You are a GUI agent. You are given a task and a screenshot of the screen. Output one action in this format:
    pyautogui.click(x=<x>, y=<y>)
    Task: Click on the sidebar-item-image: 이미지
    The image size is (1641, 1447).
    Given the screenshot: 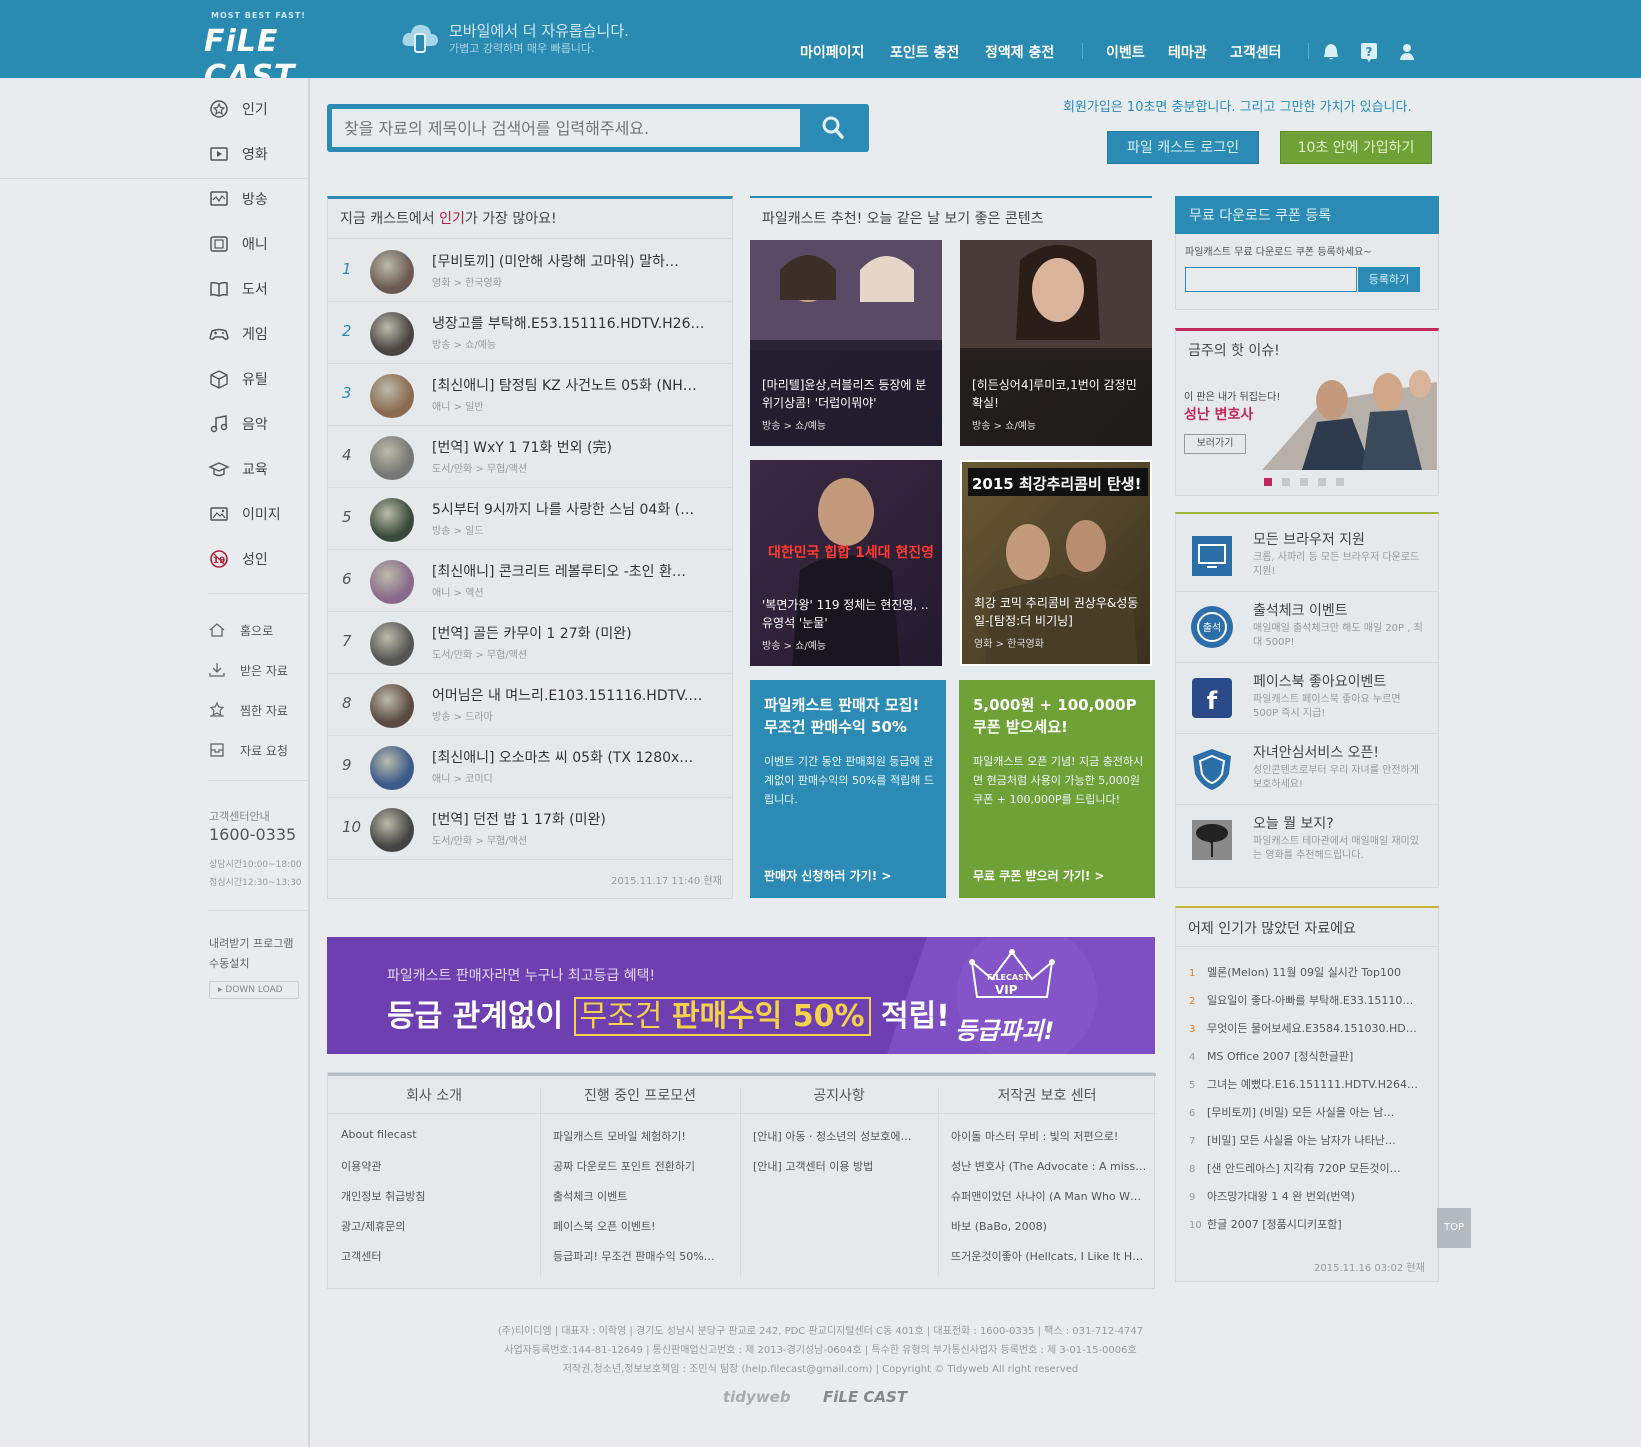 What is the action you would take?
    pyautogui.click(x=244, y=514)
    